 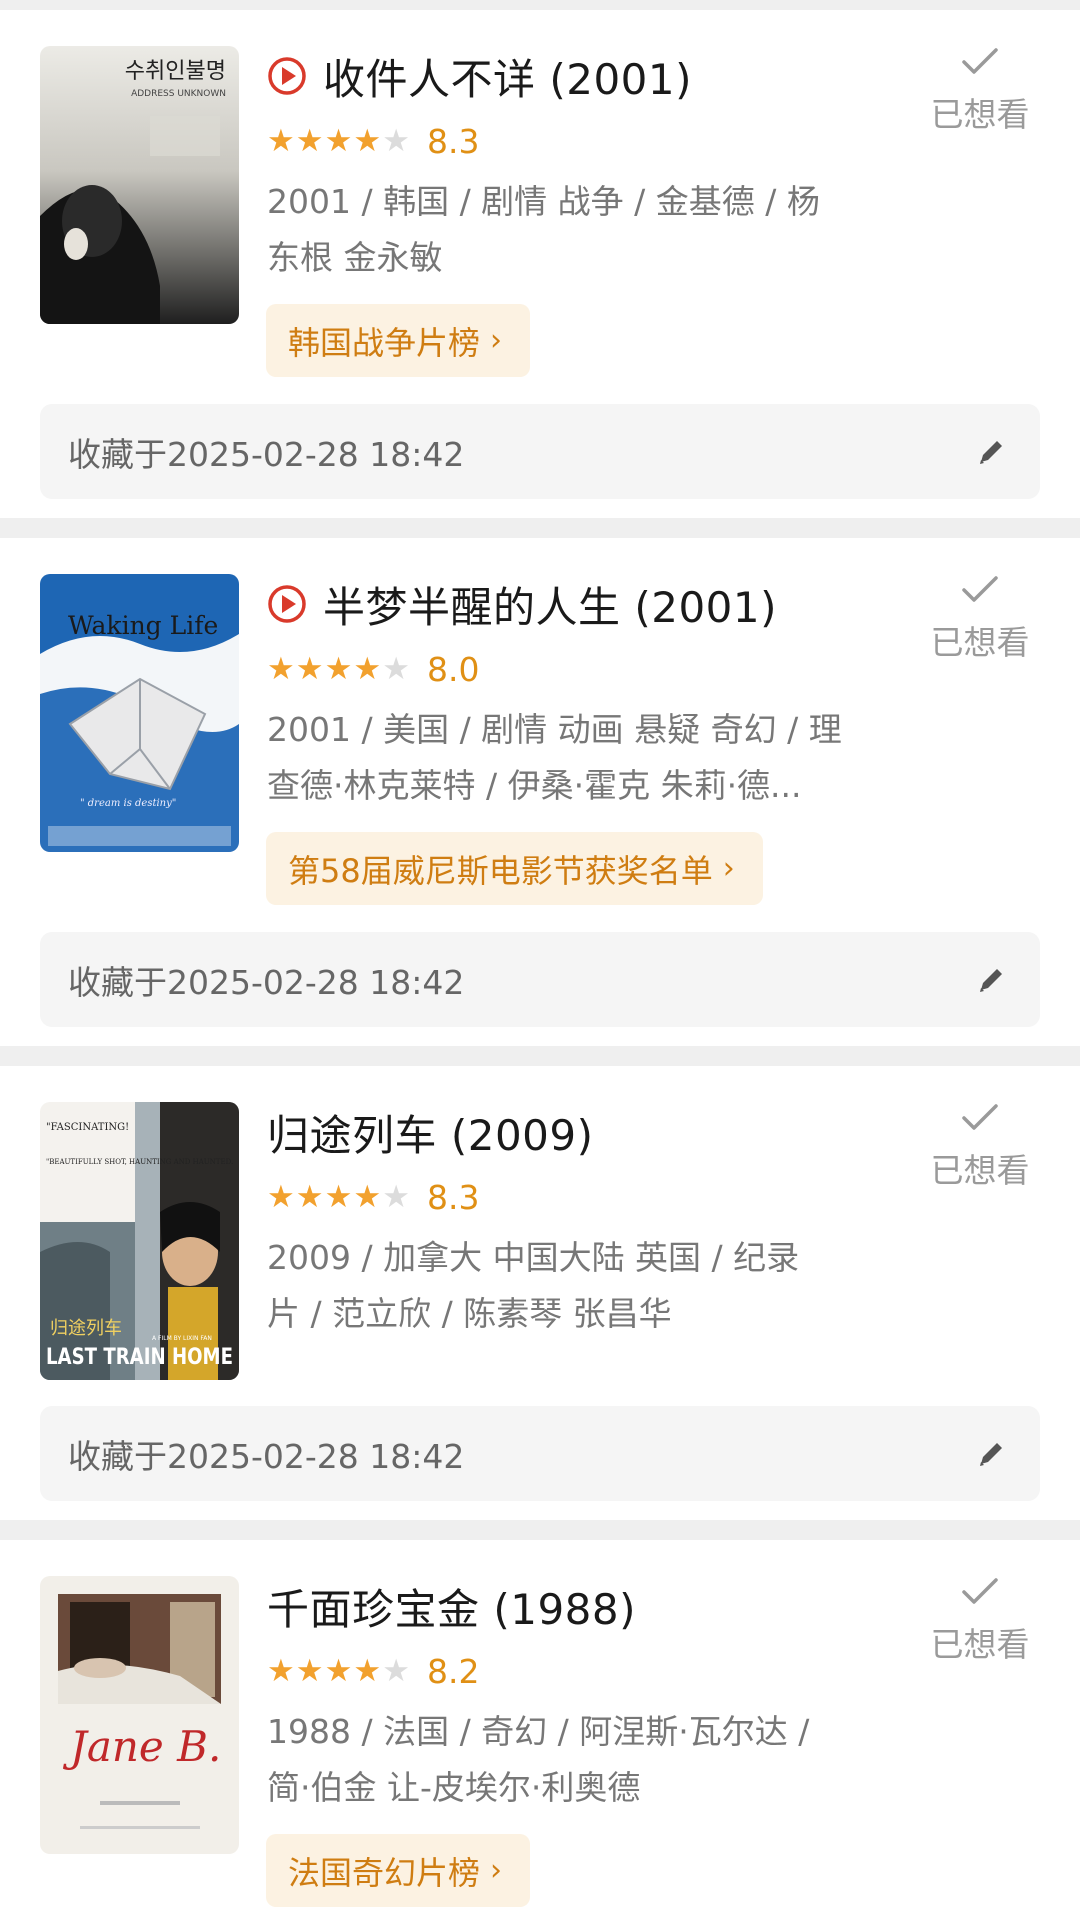 I want to click on movie-title: 半梦半醒的人生 (2001), so click(x=550, y=604).